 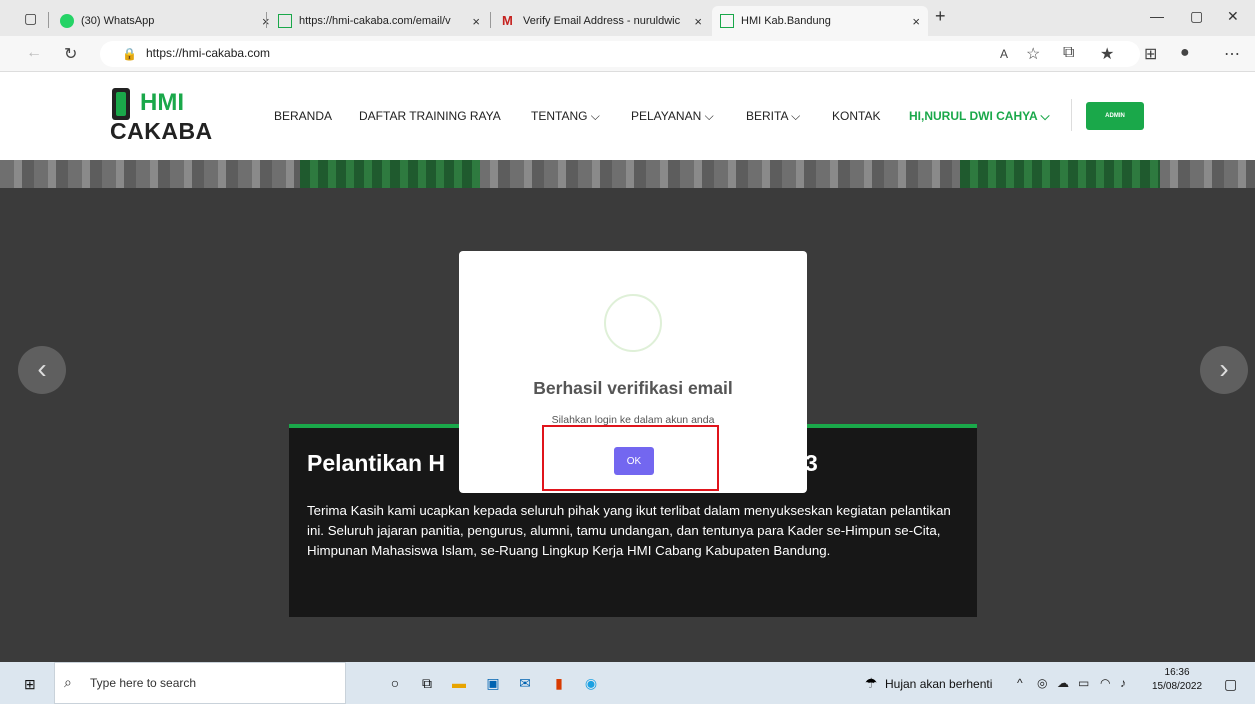 I want to click on tab-whatsapp: (30) WhatsApp, so click(x=150, y=21).